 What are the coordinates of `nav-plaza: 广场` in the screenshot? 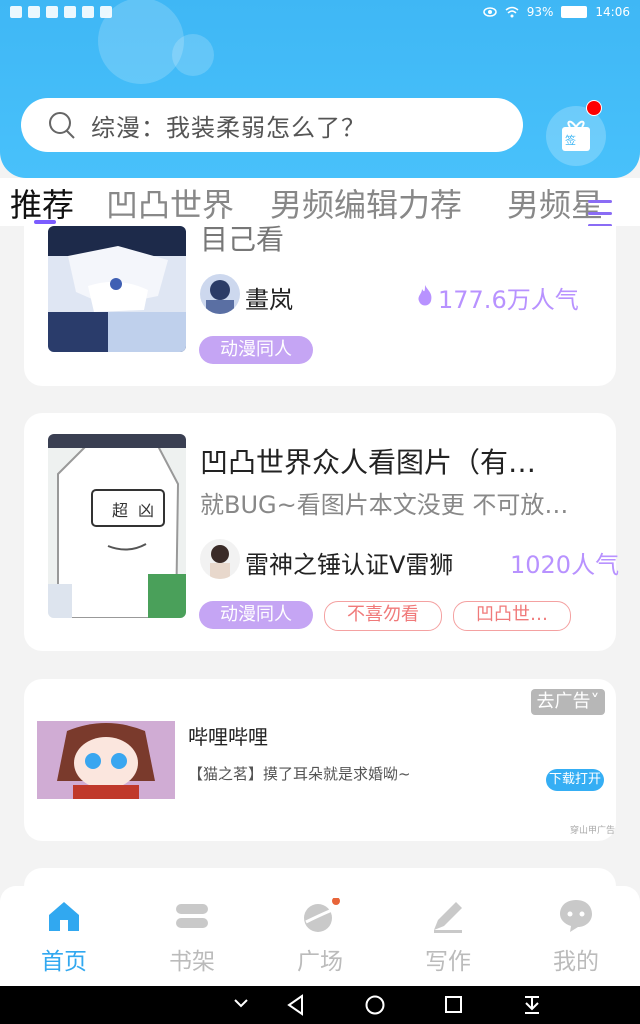 It's located at (320, 936).